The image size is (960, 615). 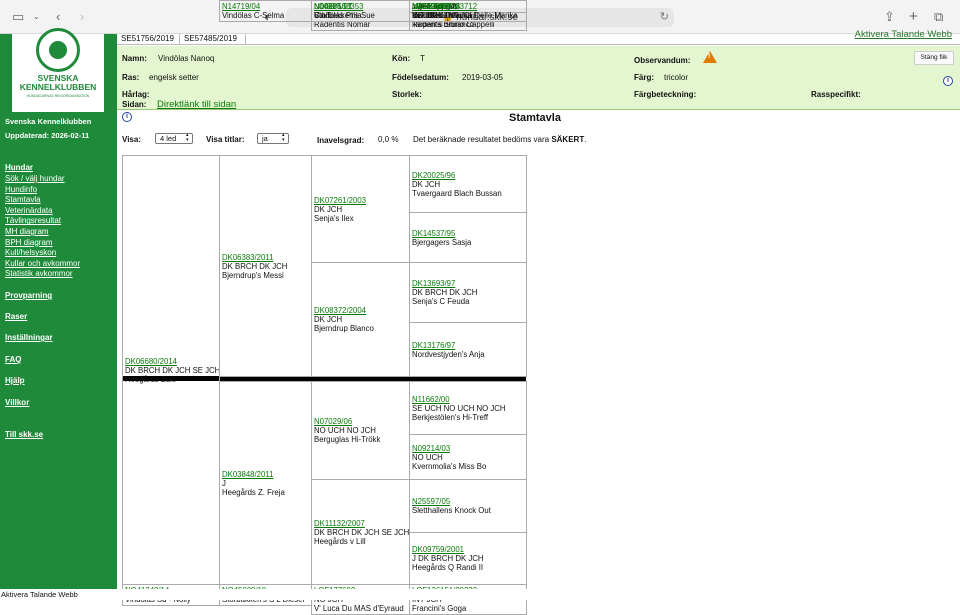 I want to click on reg-number-link: DK09759/2001, so click(x=468, y=549).